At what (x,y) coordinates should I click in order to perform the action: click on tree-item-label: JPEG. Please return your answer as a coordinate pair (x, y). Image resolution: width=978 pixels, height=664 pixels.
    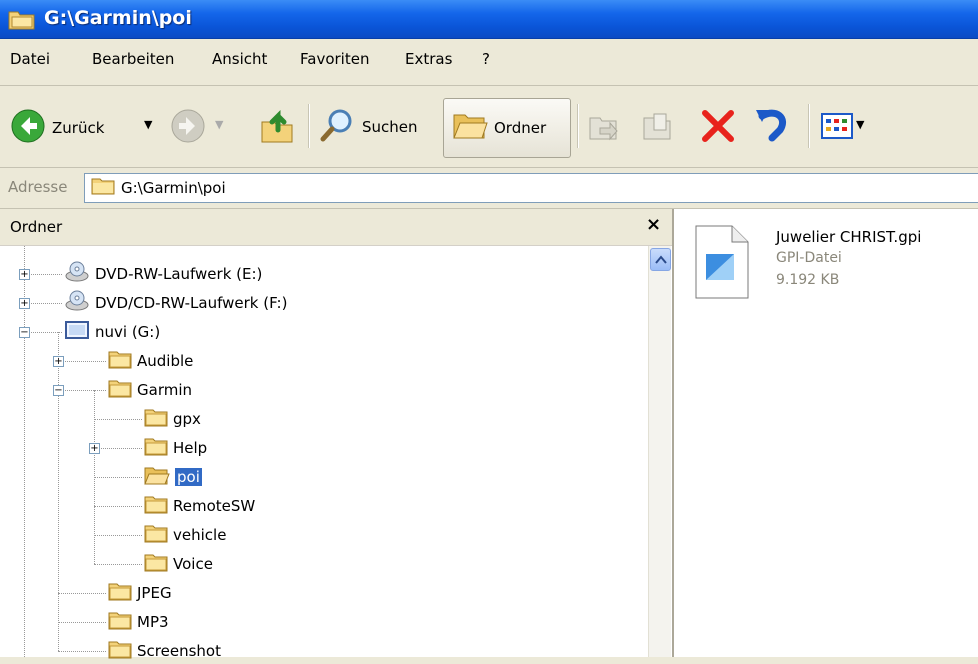
    Looking at the image, I should click on (154, 593).